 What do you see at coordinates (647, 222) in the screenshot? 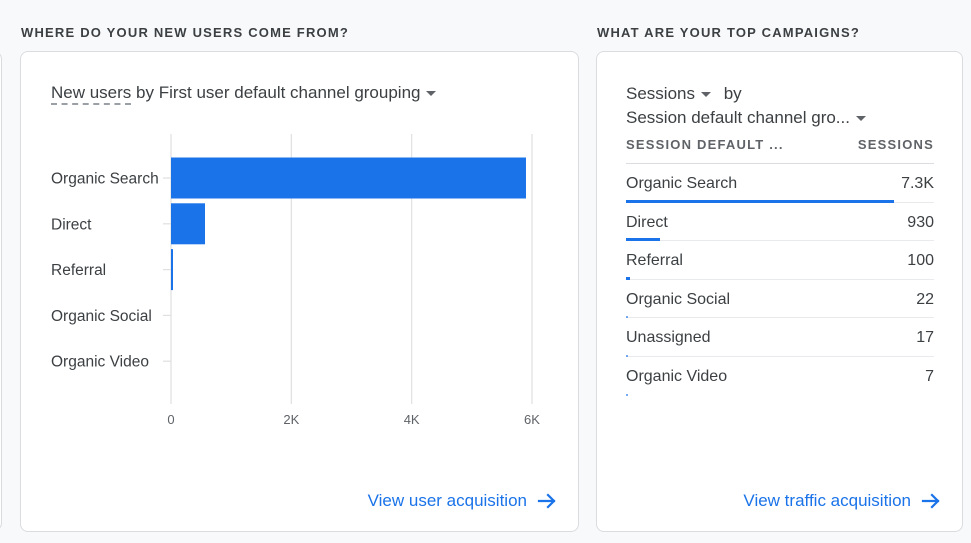
I see `row-label: Direct` at bounding box center [647, 222].